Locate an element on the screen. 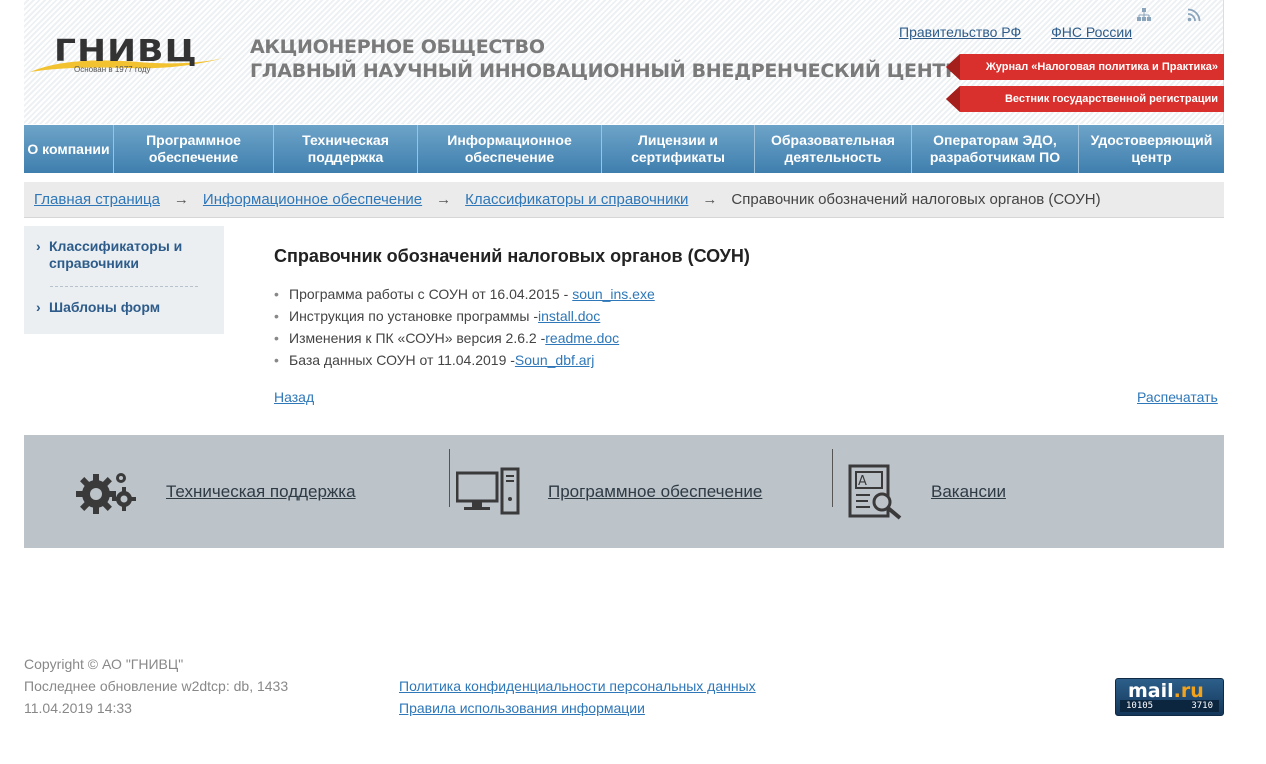  counter-values: 10105 3710 is located at coordinates (1169, 706).